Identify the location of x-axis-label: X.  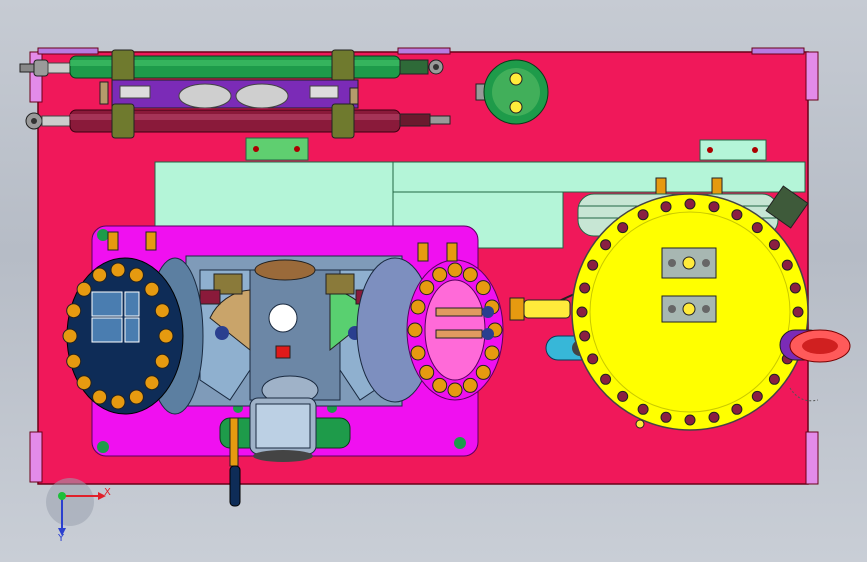
(107, 492).